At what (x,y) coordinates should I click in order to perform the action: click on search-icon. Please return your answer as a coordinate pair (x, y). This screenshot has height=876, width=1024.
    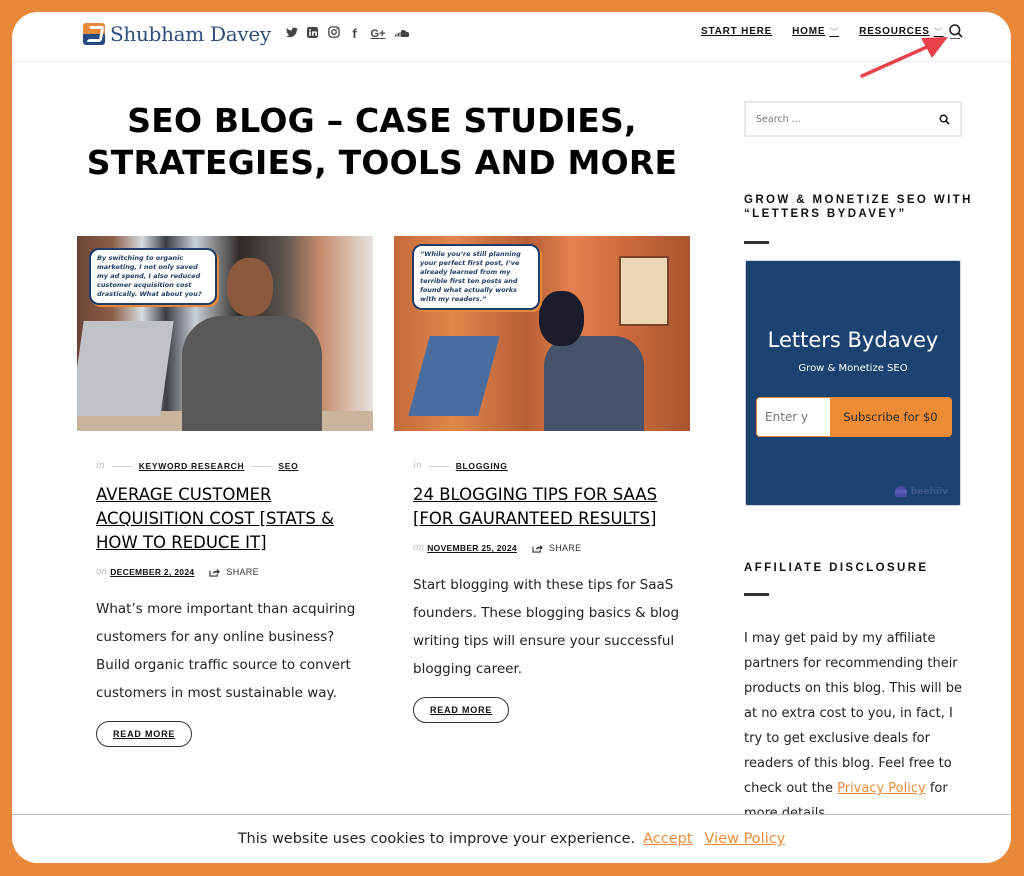
    Looking at the image, I should click on (944, 119).